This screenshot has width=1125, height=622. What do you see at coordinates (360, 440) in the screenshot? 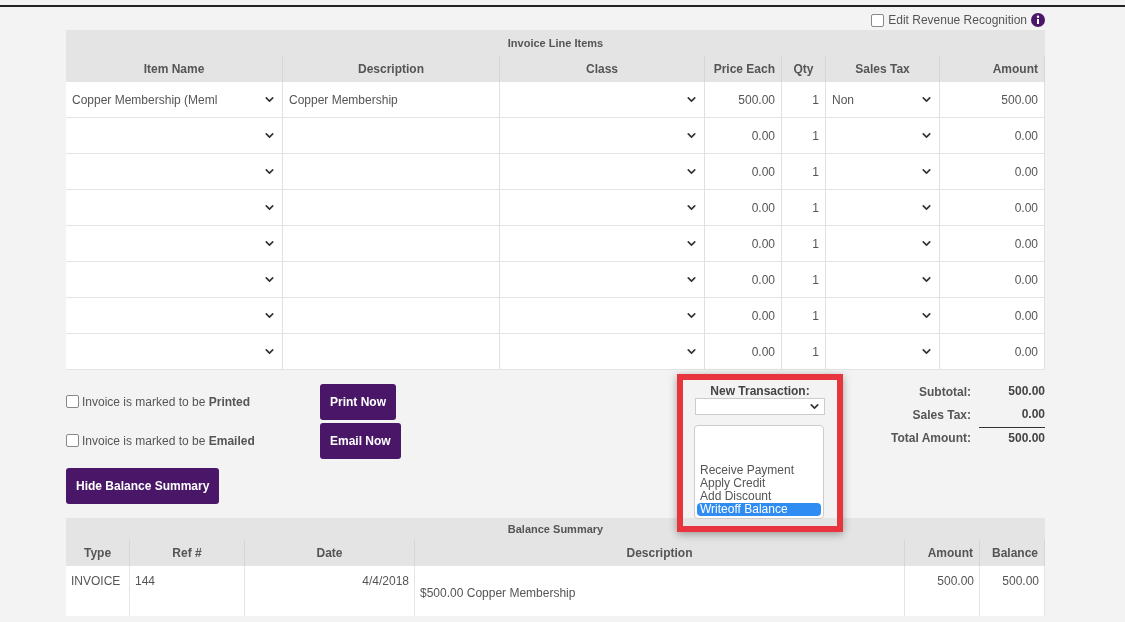
I see `send-button: Email Now` at bounding box center [360, 440].